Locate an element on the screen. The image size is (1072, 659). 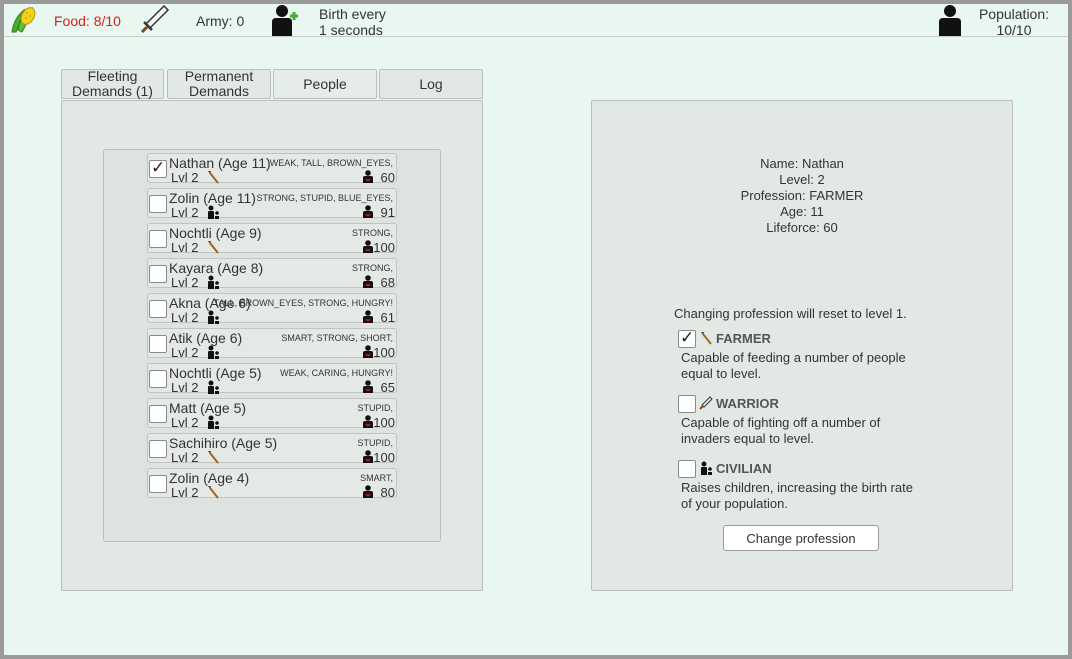
window-frame-left is located at coordinates (2, 329).